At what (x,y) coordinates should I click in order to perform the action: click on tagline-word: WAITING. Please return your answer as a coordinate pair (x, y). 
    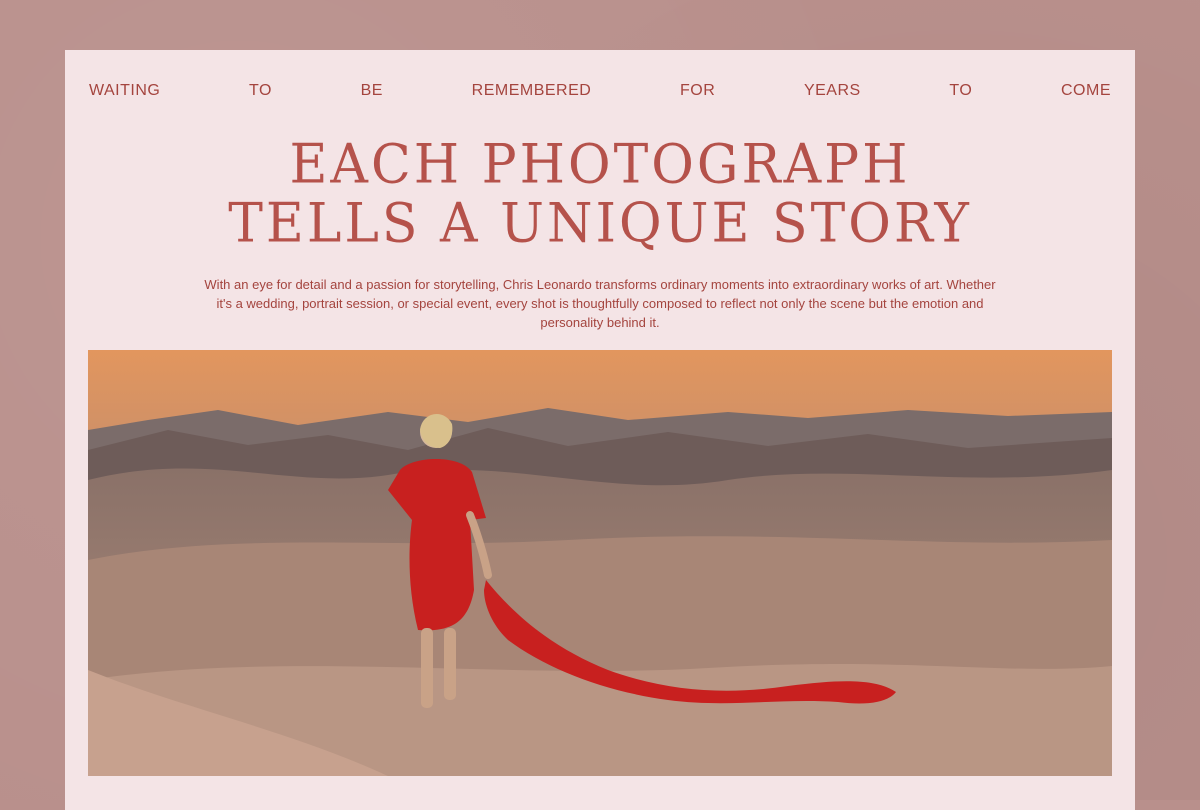
    Looking at the image, I should click on (125, 90).